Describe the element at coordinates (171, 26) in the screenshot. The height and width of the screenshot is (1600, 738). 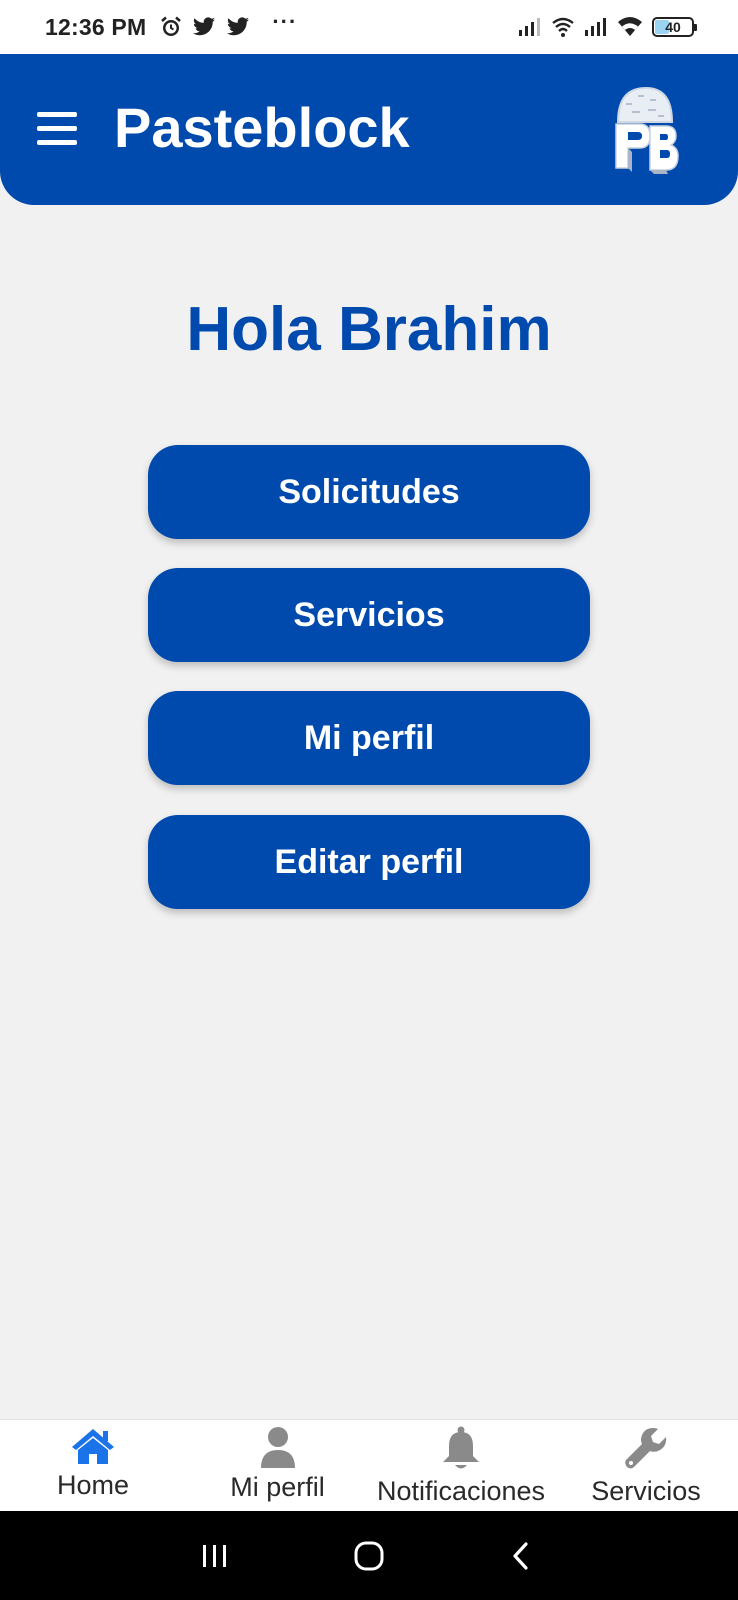
I see `alarm-icon` at that location.